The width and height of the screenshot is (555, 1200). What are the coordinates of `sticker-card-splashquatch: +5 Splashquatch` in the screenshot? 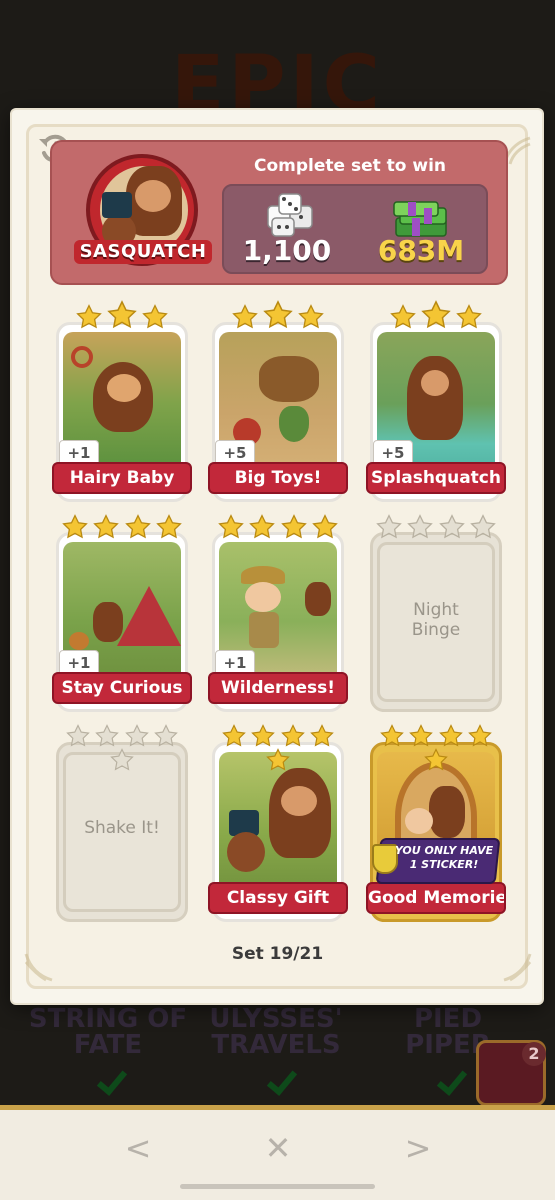 It's located at (436, 401).